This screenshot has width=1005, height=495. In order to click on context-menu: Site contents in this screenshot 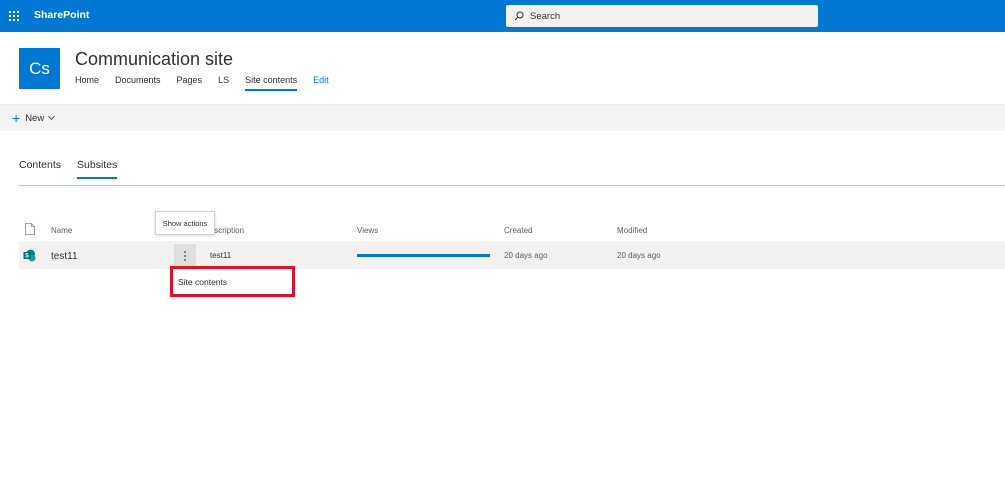, I will do `click(232, 281)`.